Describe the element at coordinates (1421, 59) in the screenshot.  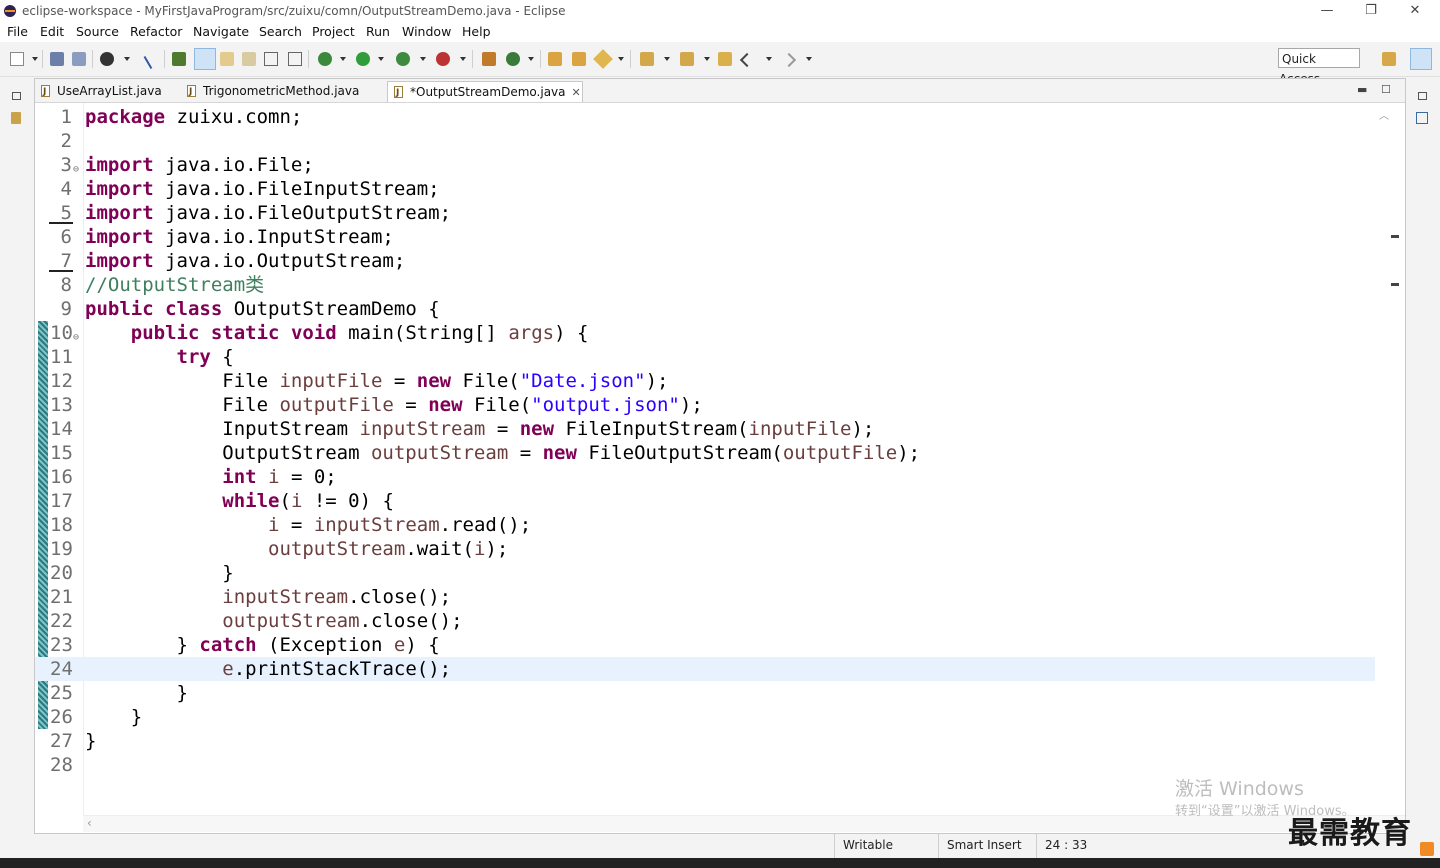
I see `java-perspective-icon` at that location.